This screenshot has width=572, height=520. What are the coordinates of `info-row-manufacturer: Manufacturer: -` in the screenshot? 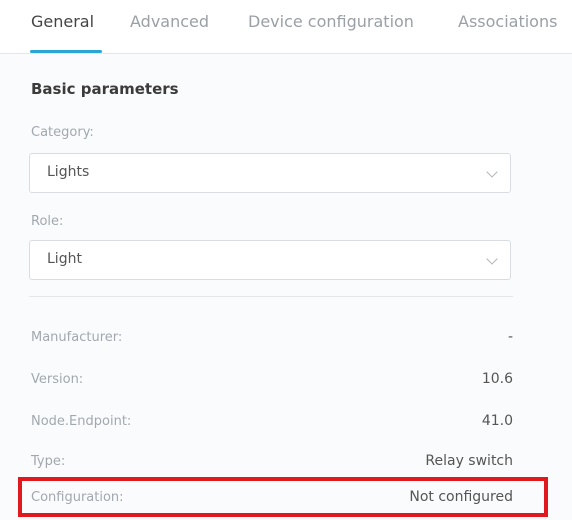 It's located at (271, 339).